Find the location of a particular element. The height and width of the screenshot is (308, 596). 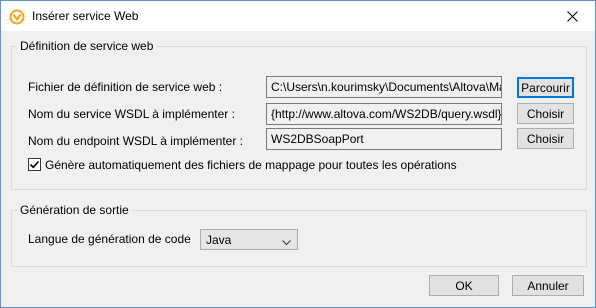

code-language-select: Java is located at coordinates (249, 239).